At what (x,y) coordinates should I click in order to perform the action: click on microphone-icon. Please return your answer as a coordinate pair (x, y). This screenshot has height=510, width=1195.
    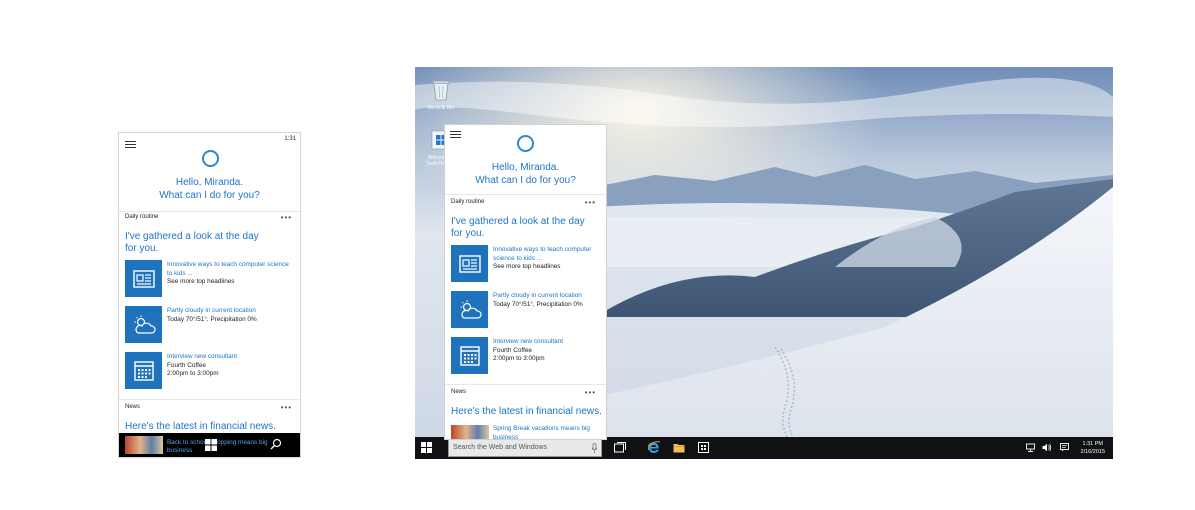
    Looking at the image, I should click on (594, 448).